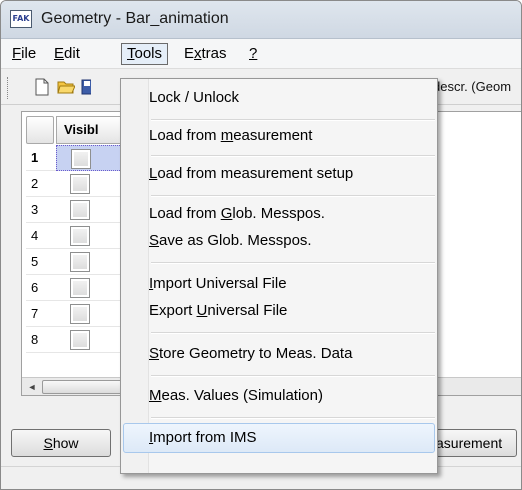  Describe the element at coordinates (41, 340) in the screenshot. I see `row-number: 8` at that location.